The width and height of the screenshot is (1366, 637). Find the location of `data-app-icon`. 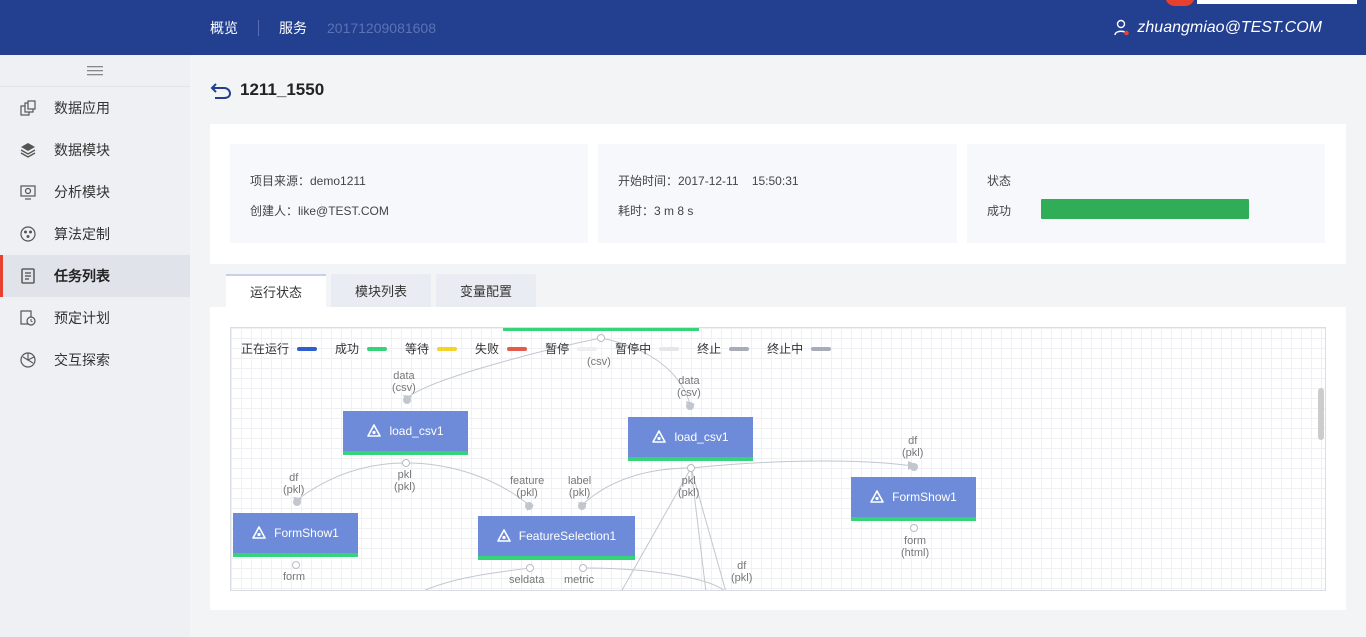

data-app-icon is located at coordinates (28, 108).